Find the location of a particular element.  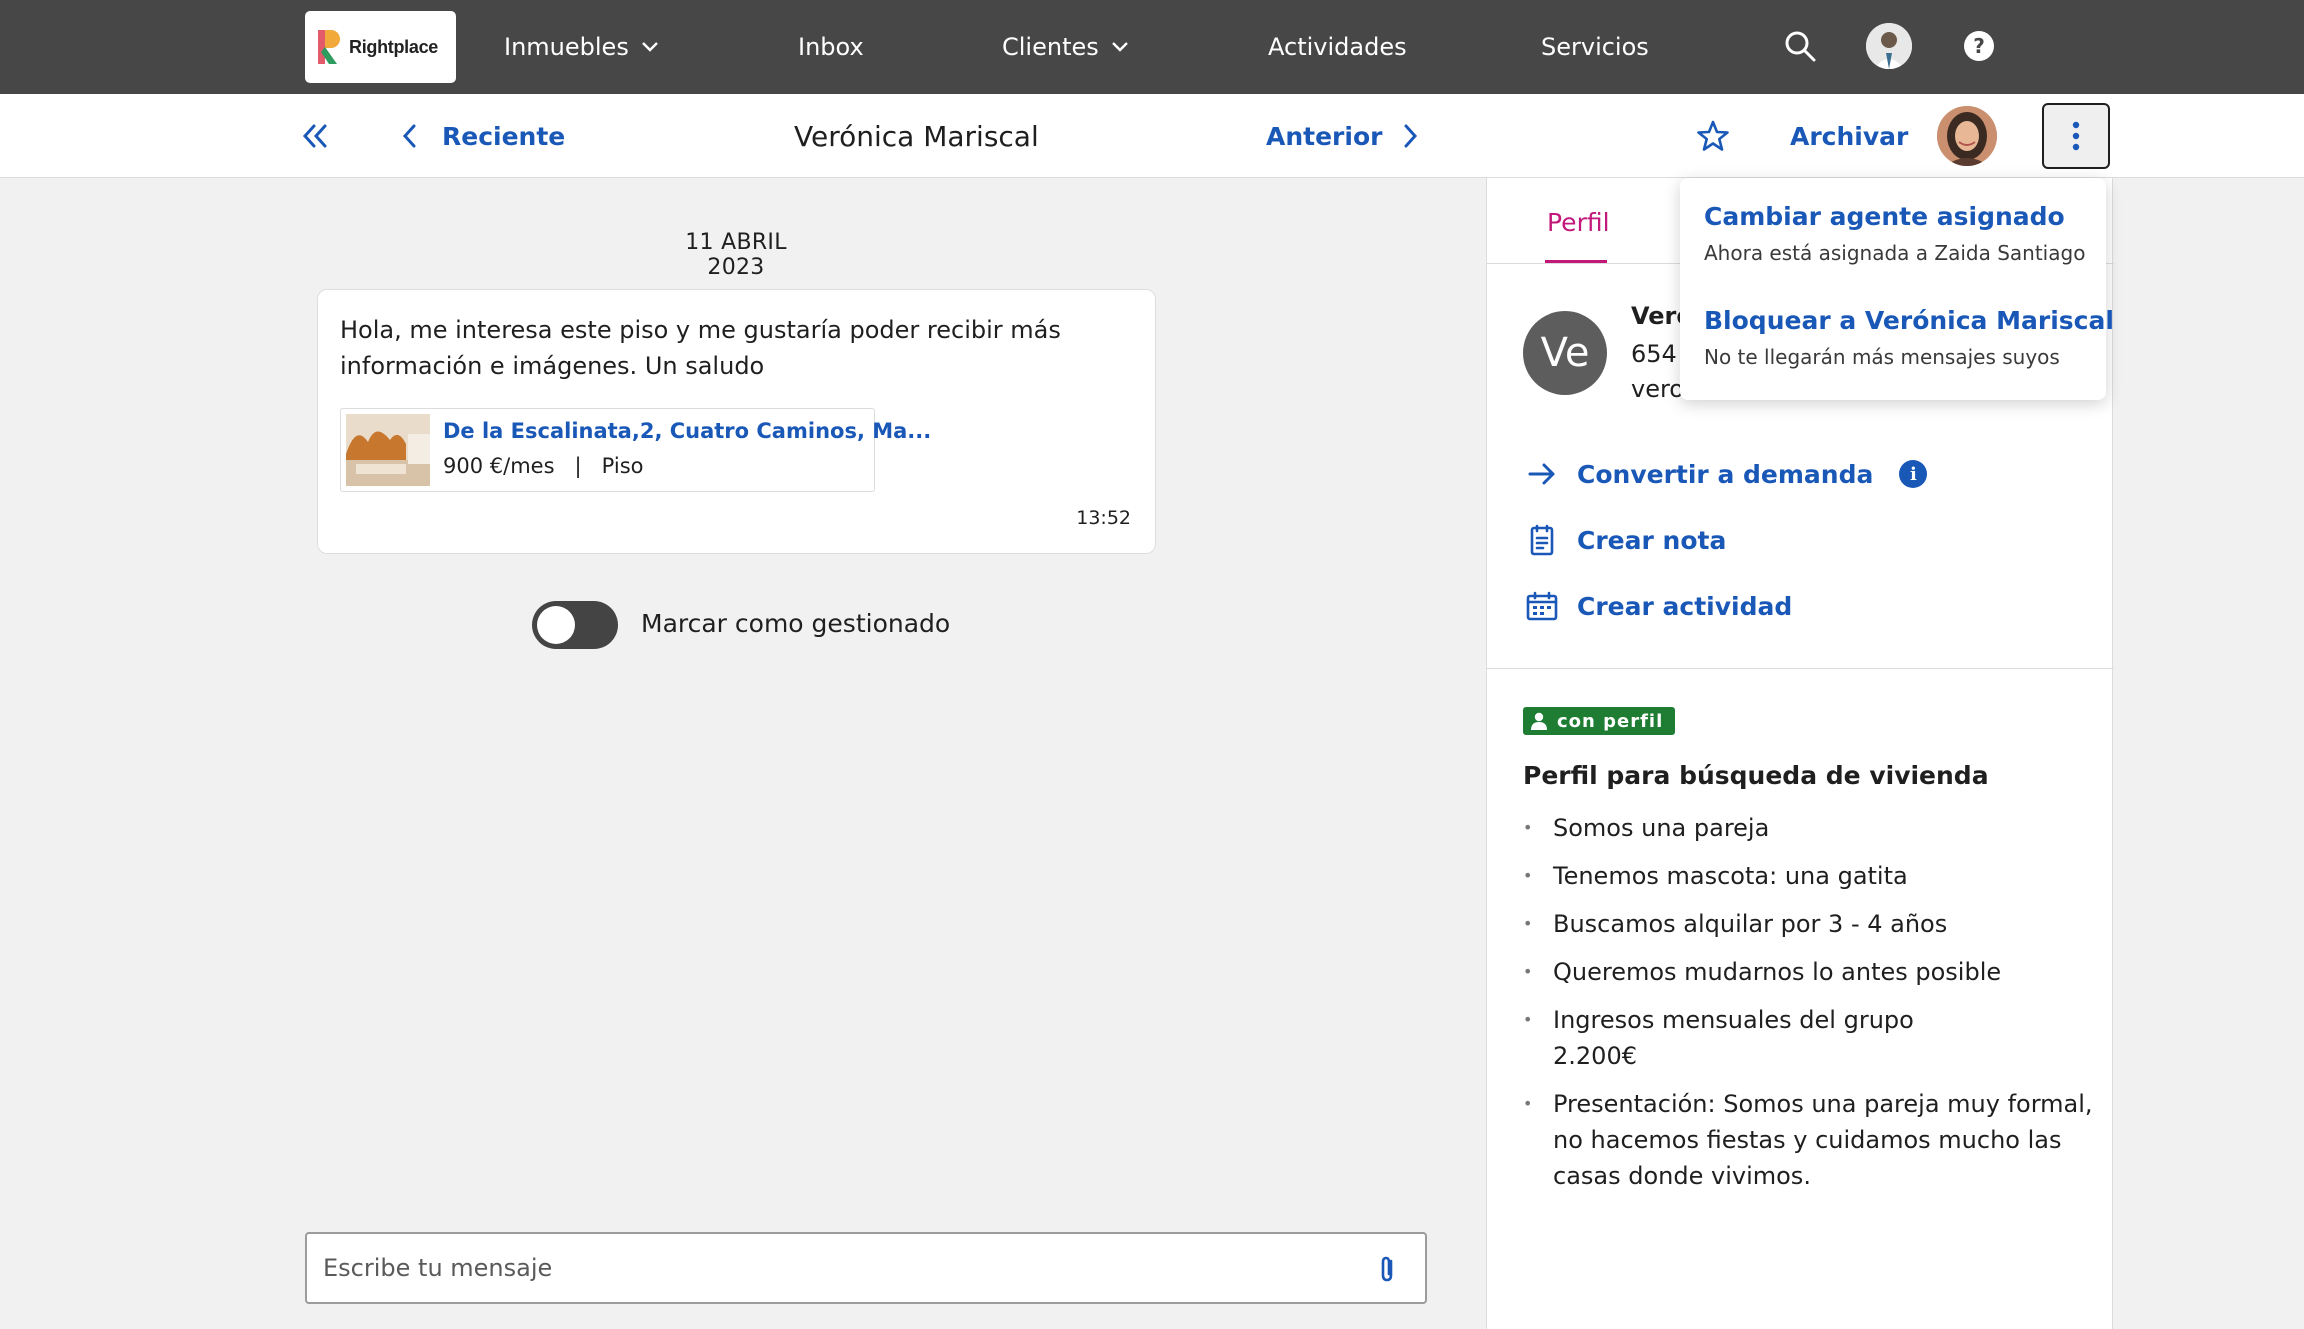

date-separator: 11 ABRIL 2023 is located at coordinates (736, 255).